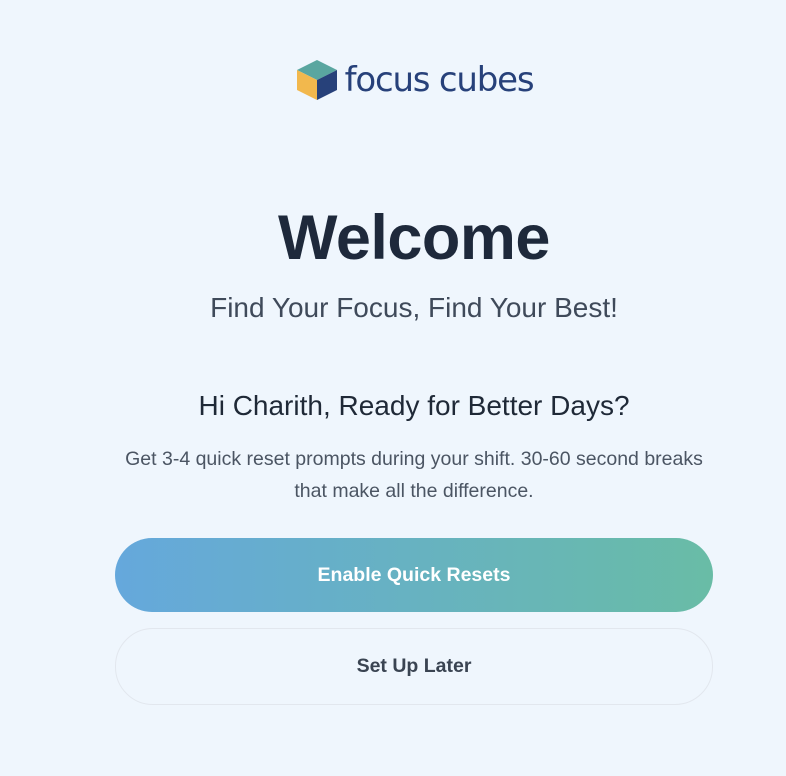  Describe the element at coordinates (439, 80) in the screenshot. I see `brand-name: focus cubes` at that location.